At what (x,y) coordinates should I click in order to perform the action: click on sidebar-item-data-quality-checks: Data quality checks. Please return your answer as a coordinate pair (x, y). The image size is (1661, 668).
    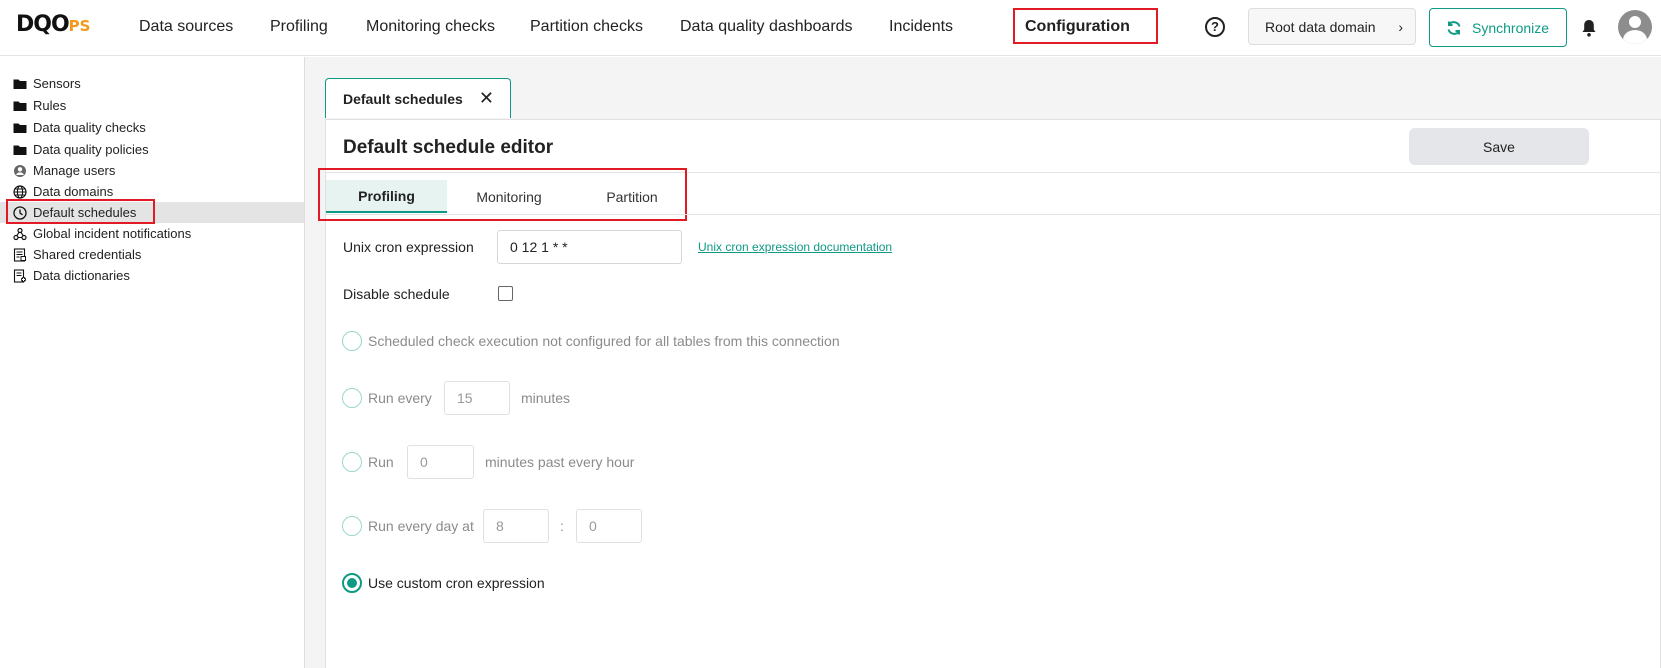
    Looking at the image, I should click on (152, 127).